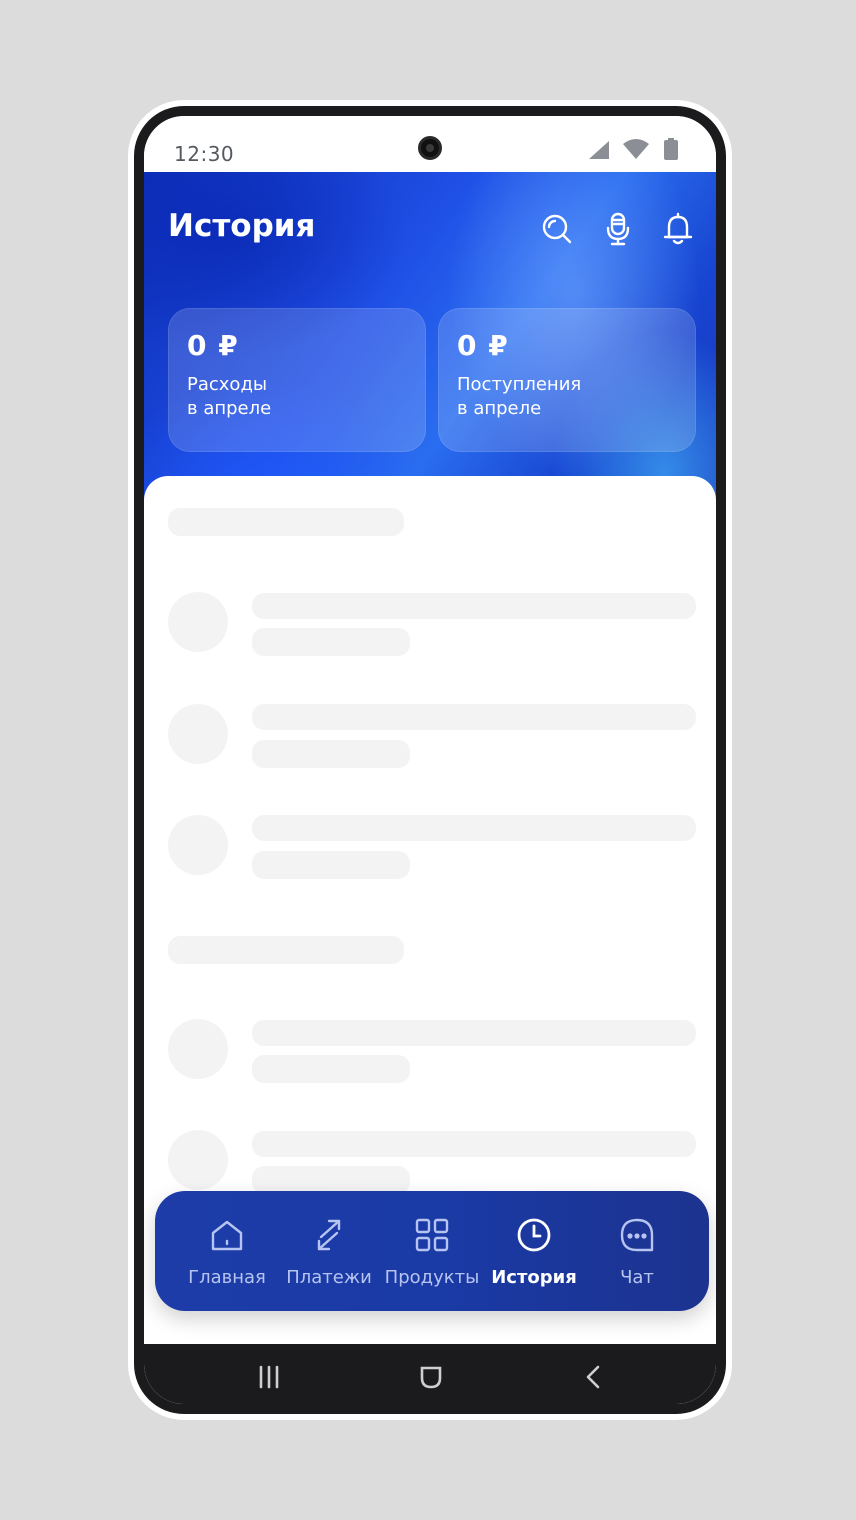 The height and width of the screenshot is (1520, 856). What do you see at coordinates (618, 229) in the screenshot?
I see `microphone-icon` at bounding box center [618, 229].